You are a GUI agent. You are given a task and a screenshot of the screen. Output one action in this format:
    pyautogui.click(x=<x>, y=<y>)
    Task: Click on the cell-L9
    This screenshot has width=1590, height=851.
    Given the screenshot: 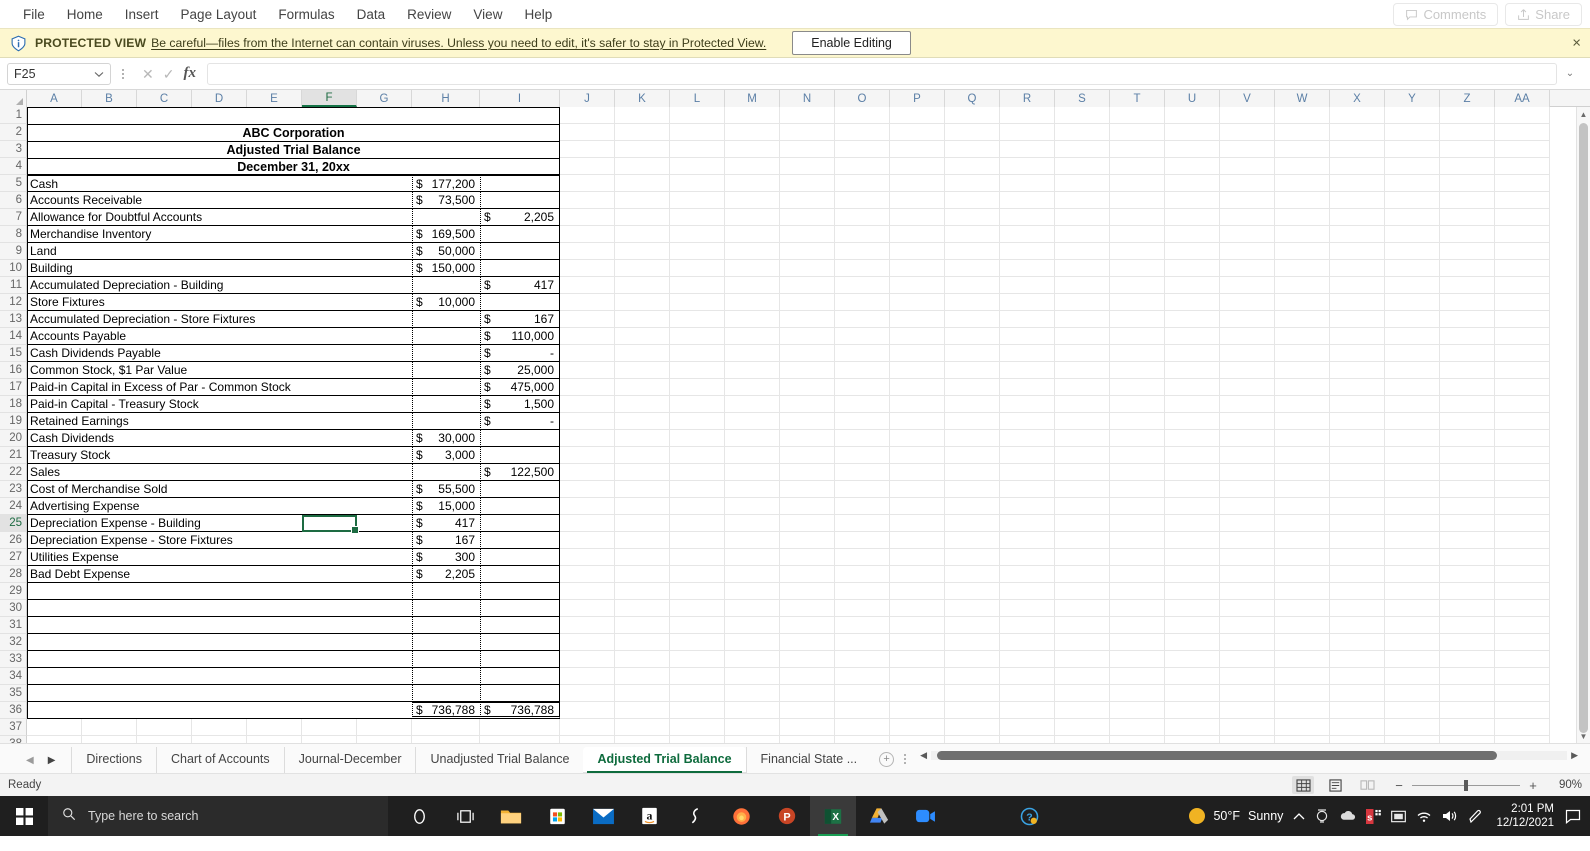 What is the action you would take?
    pyautogui.click(x=697, y=251)
    